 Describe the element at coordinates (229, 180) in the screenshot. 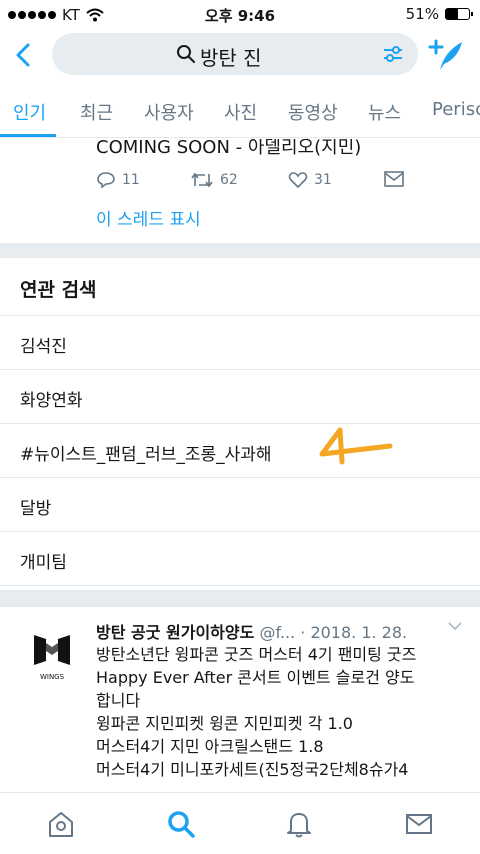

I see `retweet-count: 62` at that location.